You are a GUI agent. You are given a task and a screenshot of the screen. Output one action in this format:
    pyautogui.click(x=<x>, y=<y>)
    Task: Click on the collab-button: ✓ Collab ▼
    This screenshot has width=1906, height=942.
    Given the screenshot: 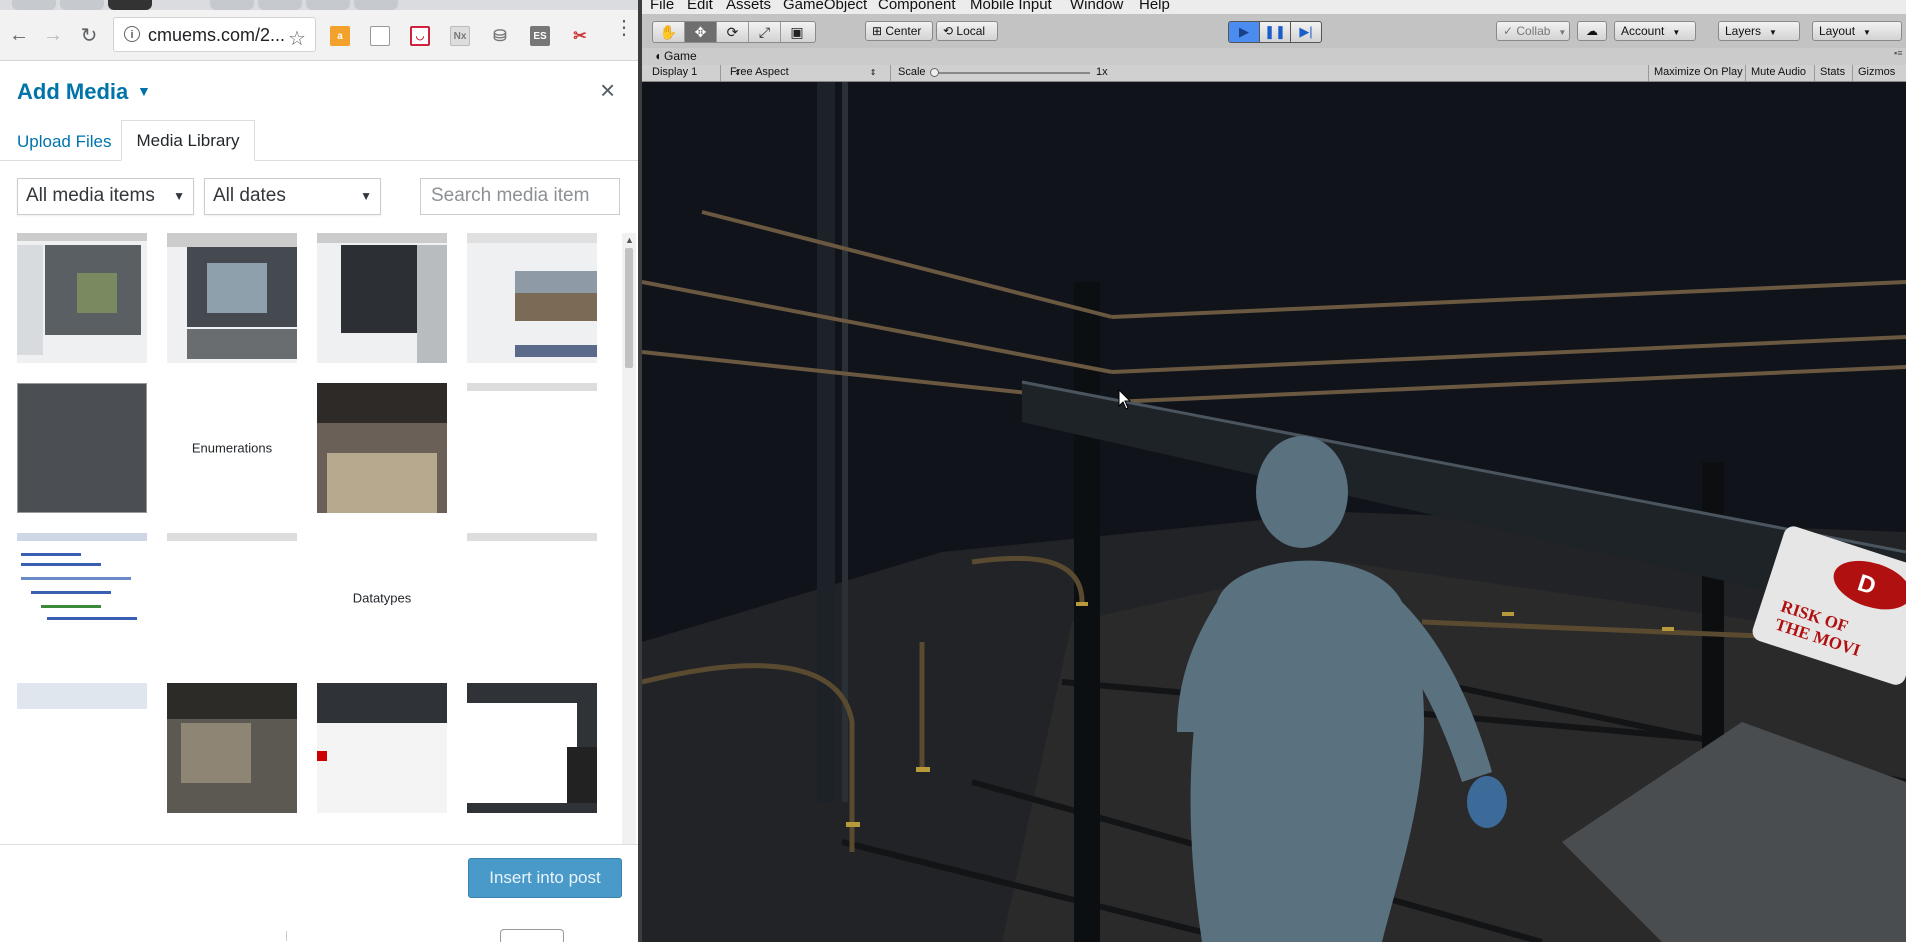 What is the action you would take?
    pyautogui.click(x=1533, y=31)
    